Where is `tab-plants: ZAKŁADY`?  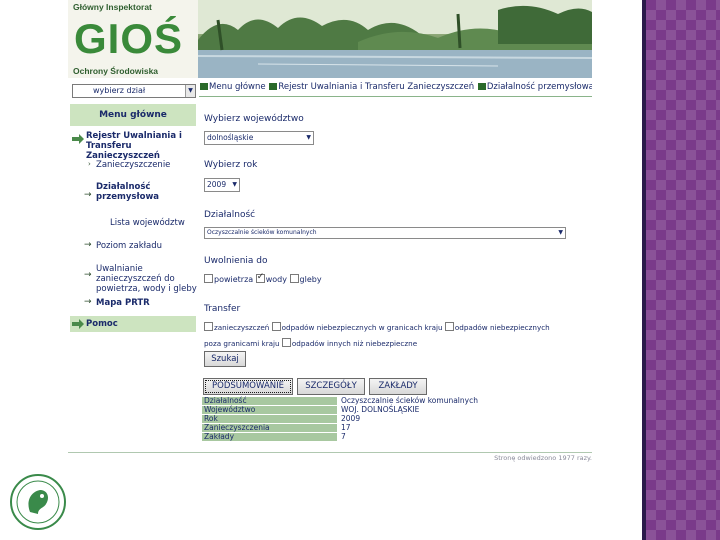
tab-plants: ZAKŁADY is located at coordinates (398, 386).